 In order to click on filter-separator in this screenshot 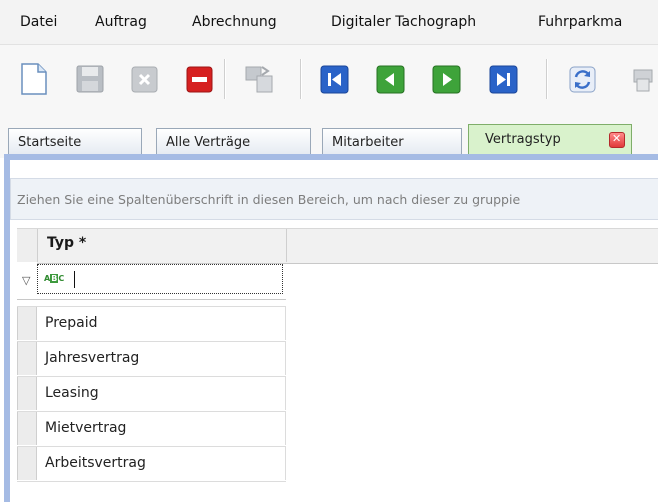, I will do `click(151, 299)`.